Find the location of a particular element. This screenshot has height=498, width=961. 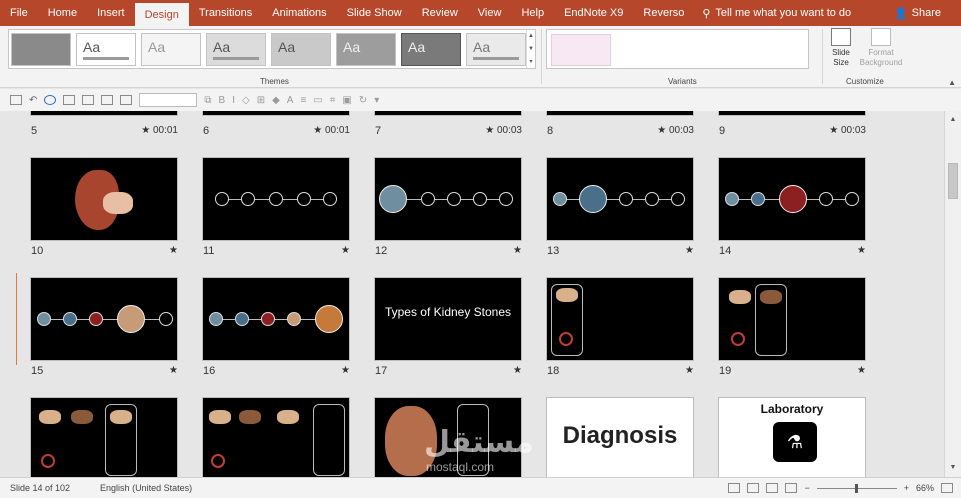

rotate-icon: ↻ is located at coordinates (363, 100).